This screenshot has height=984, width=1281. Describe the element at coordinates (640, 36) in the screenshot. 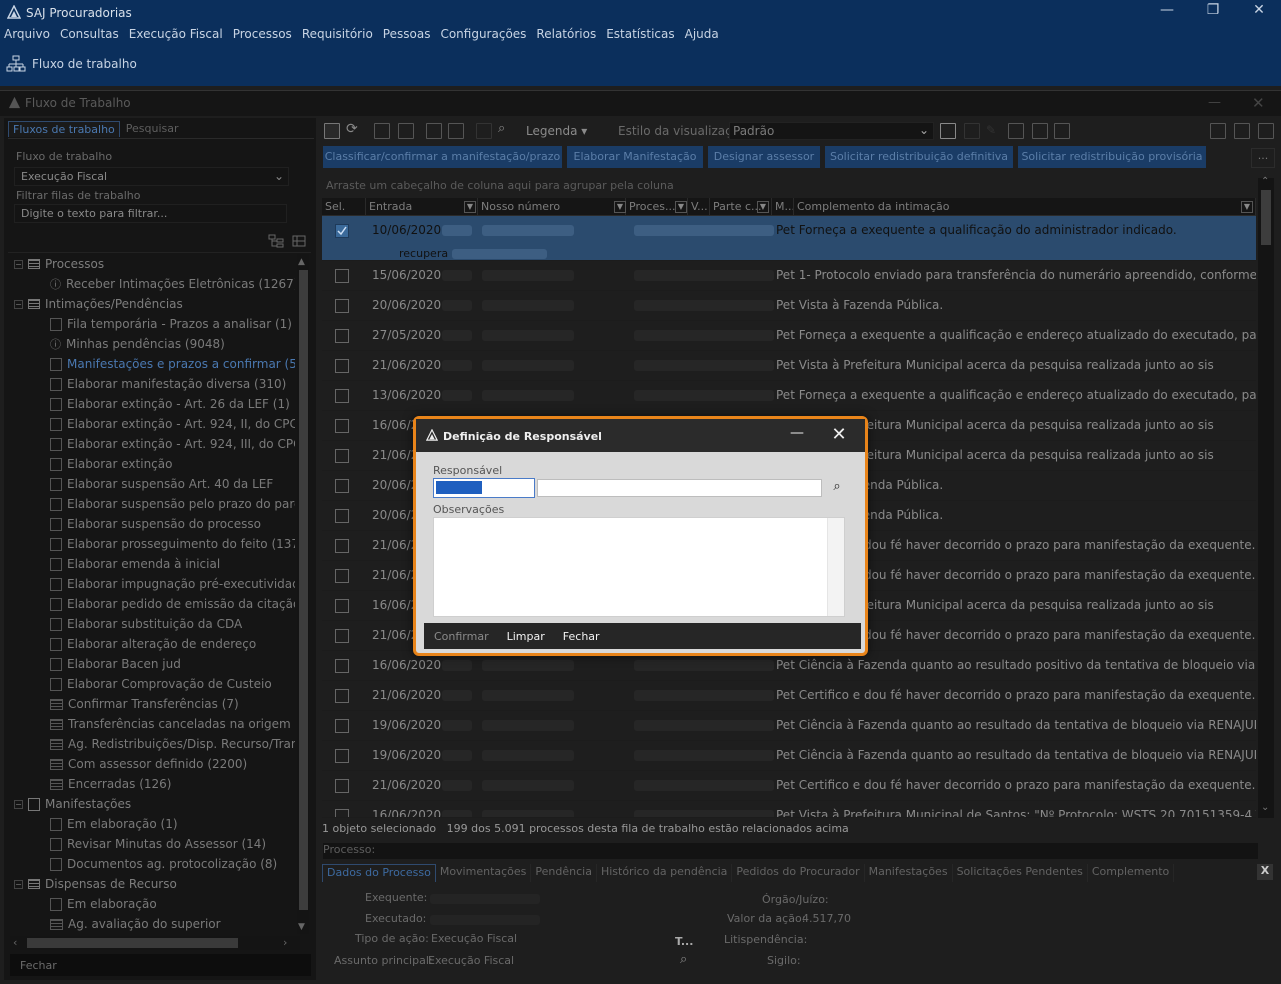

I see `menu-estatisticas: Estatísticas` at that location.